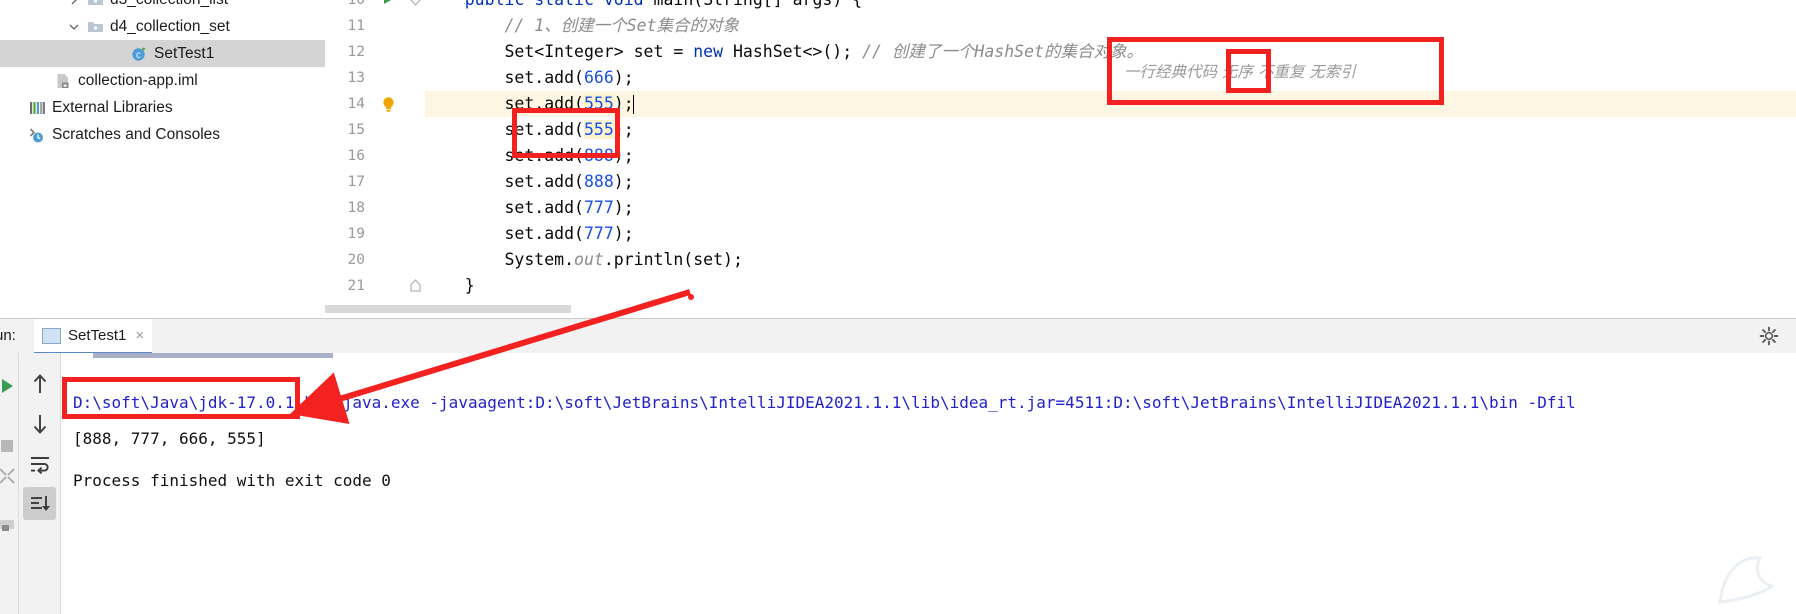 This screenshot has width=1796, height=614. Describe the element at coordinates (1110, 286) in the screenshot. I see `code-line: }` at that location.